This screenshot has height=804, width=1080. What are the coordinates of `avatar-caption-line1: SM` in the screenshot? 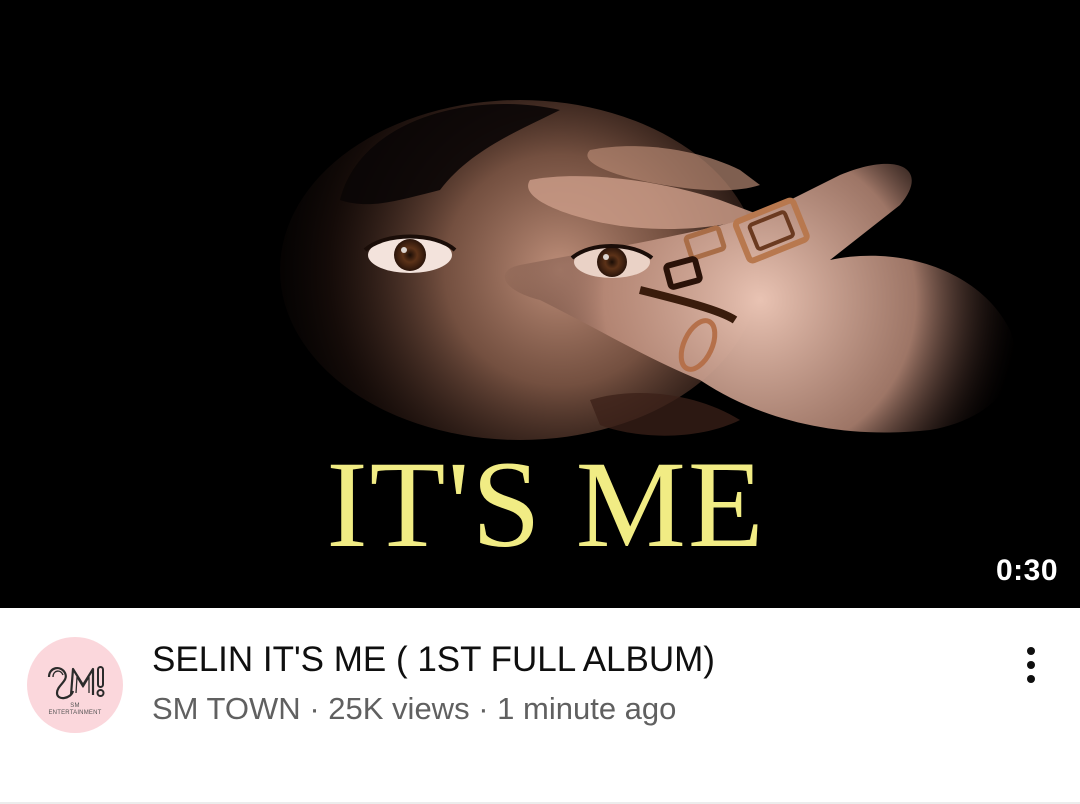 It's located at (75, 706).